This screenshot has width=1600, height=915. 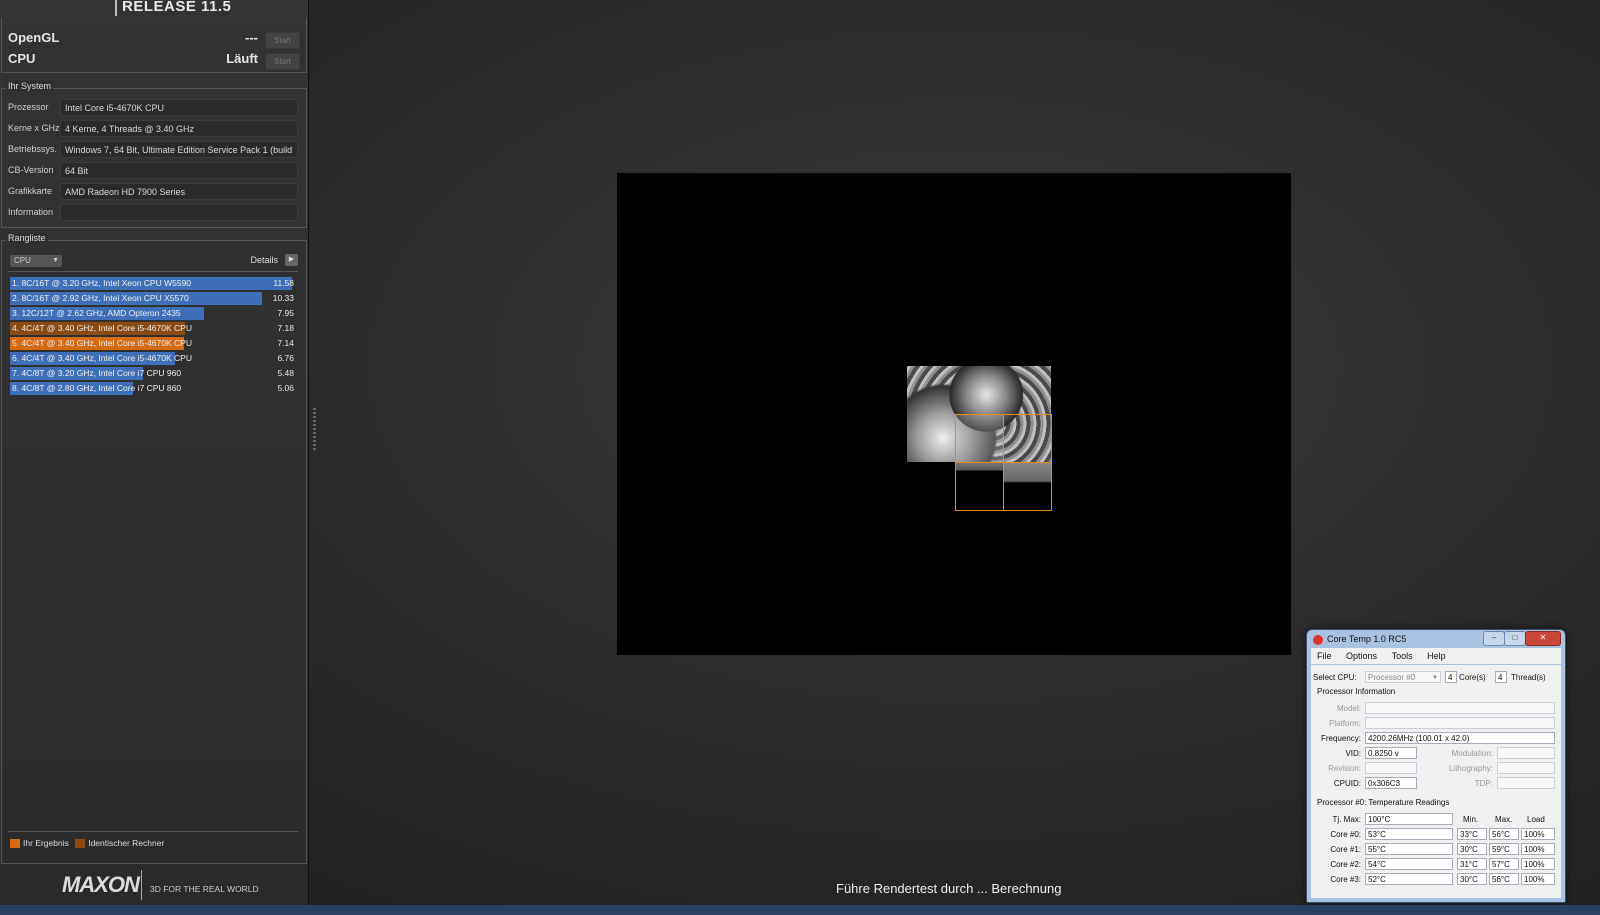 I want to click on legend-yours: Ihr Ergebnis, so click(x=46, y=843).